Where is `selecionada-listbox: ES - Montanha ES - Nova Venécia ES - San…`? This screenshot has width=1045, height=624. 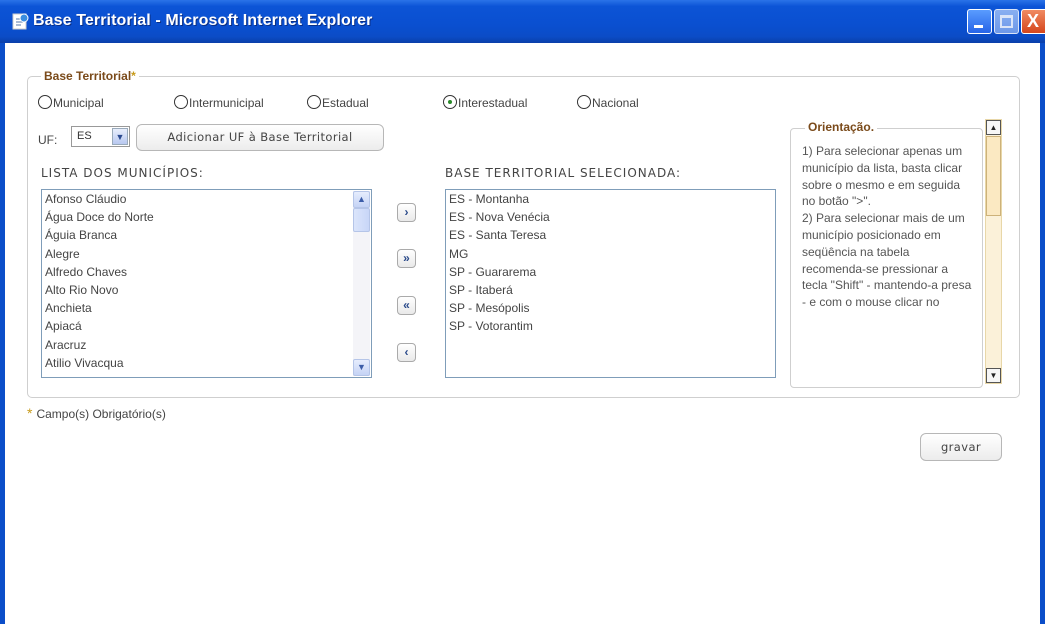
selecionada-listbox: ES - Montanha ES - Nova Venécia ES - San… is located at coordinates (610, 283).